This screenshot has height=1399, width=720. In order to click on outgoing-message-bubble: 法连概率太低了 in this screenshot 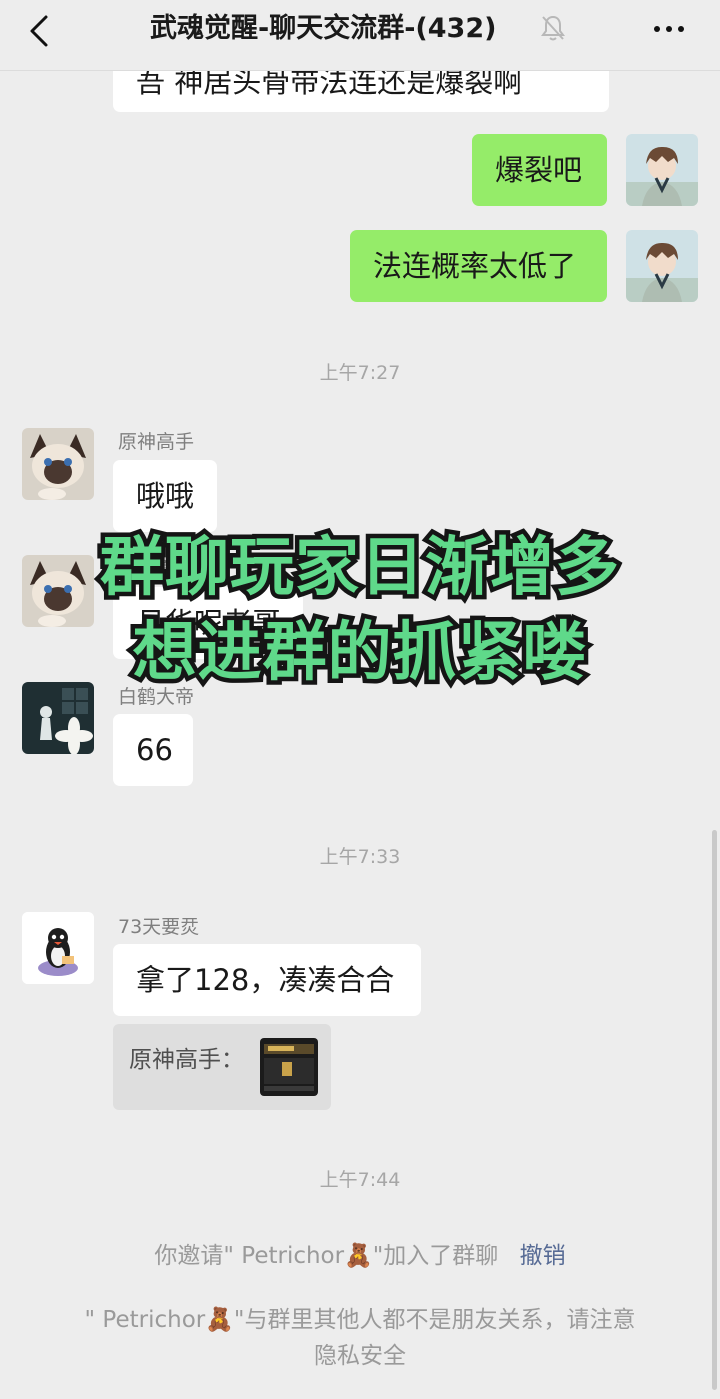, I will do `click(478, 266)`.